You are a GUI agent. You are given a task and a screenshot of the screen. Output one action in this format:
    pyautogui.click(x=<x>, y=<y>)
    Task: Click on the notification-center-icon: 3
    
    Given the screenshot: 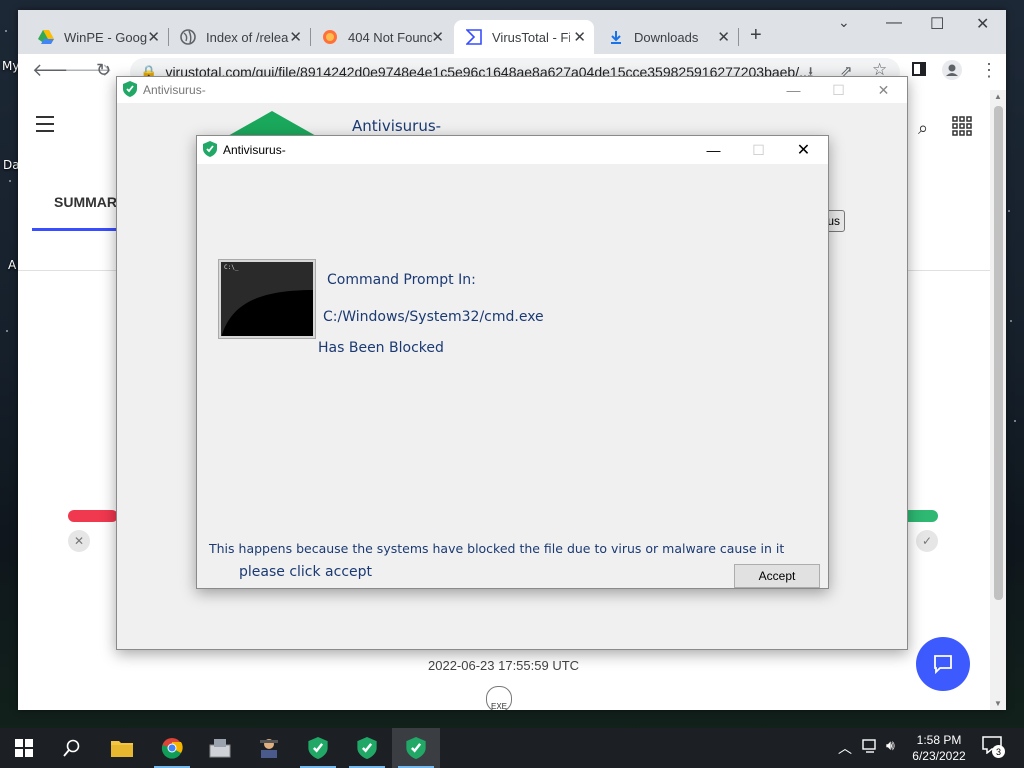 What is the action you would take?
    pyautogui.click(x=993, y=747)
    